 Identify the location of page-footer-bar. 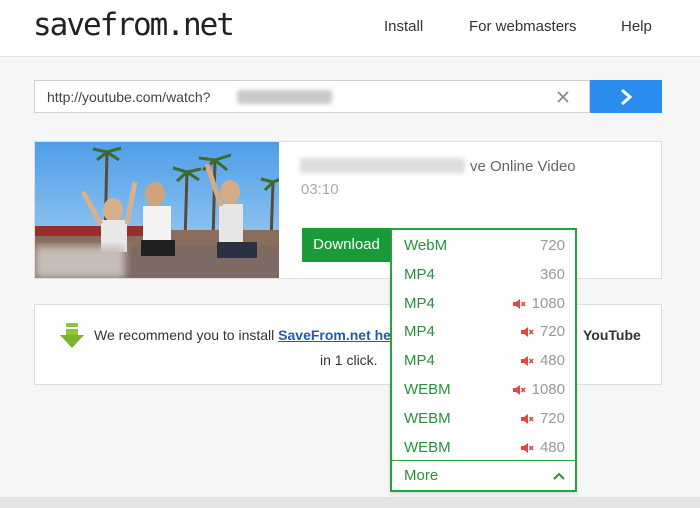
(350, 502).